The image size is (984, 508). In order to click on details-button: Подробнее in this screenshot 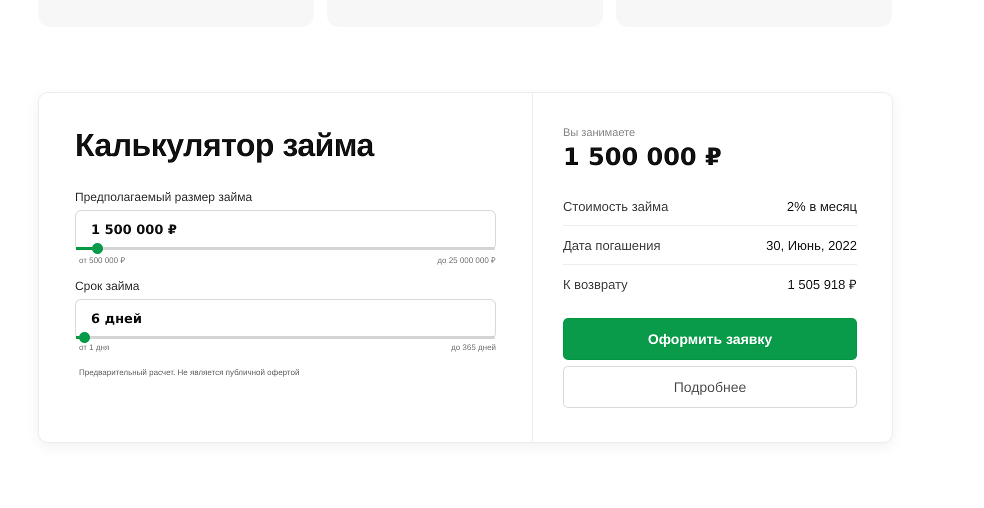, I will do `click(710, 387)`.